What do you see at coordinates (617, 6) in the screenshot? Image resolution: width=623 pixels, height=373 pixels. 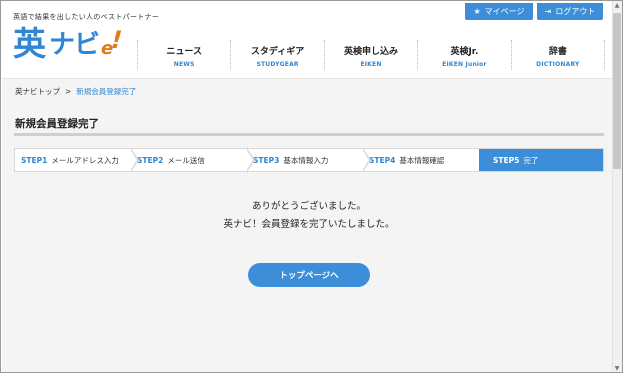 I see `scroll-up-icon: ▲` at bounding box center [617, 6].